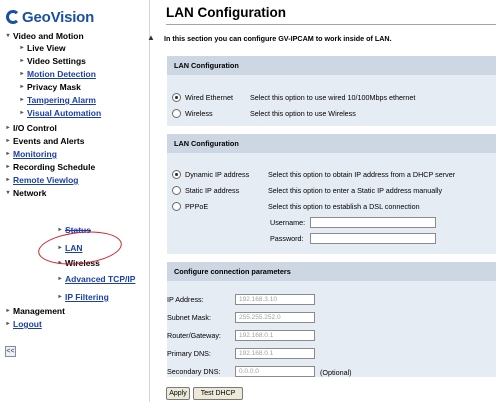 This screenshot has height=402, width=496. Describe the element at coordinates (95, 279) in the screenshot. I see `sidebar-item-advanced-tcpip: ▸ Advanced TCP/IP` at that location.